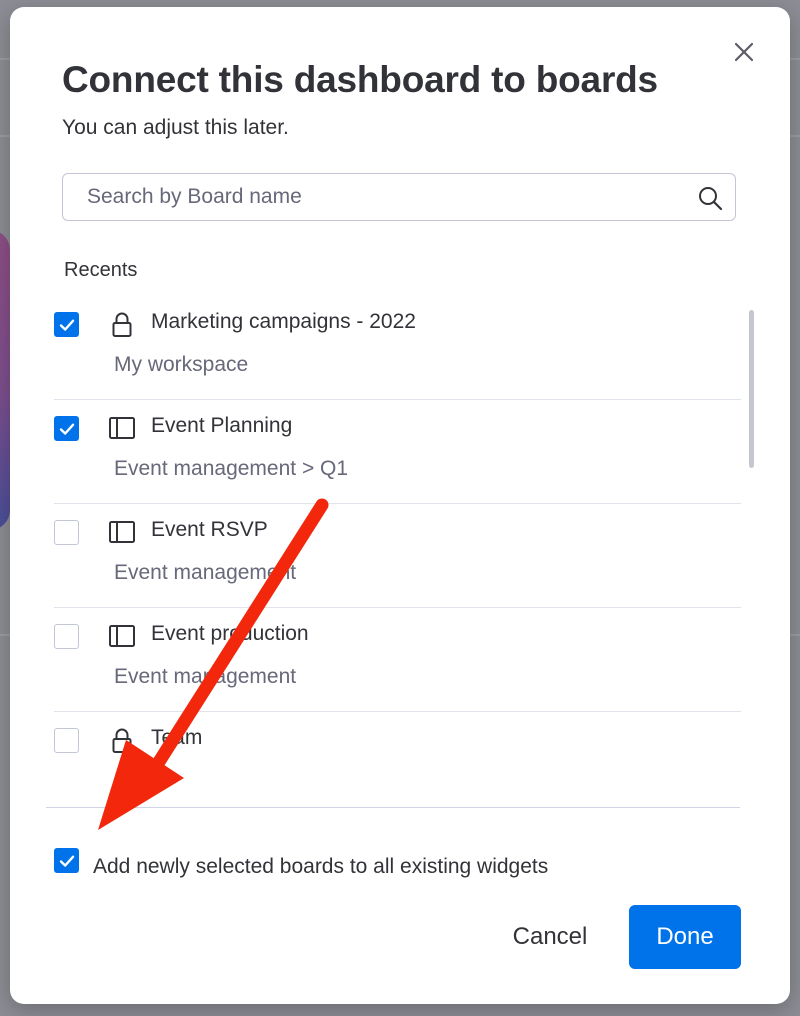  I want to click on search-icon, so click(710, 198).